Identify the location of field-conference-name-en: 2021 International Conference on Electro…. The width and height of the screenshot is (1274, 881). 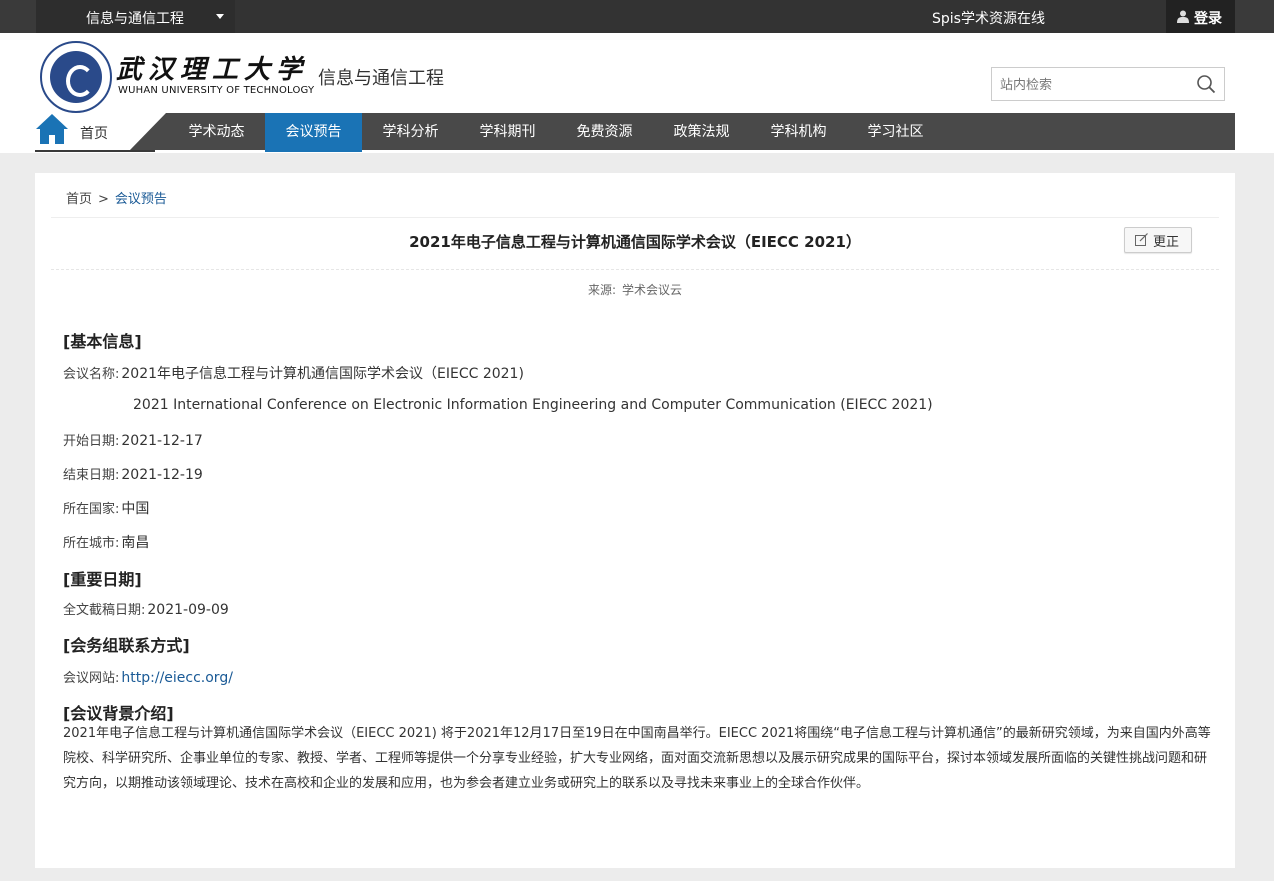
(533, 405).